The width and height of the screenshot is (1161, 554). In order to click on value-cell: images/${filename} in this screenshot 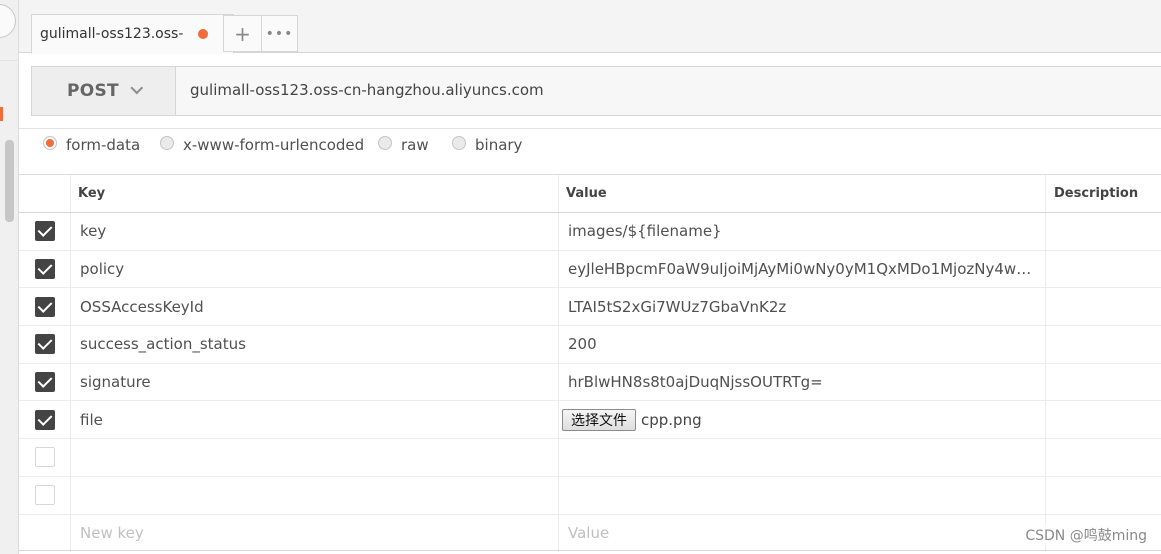, I will do `click(801, 231)`.